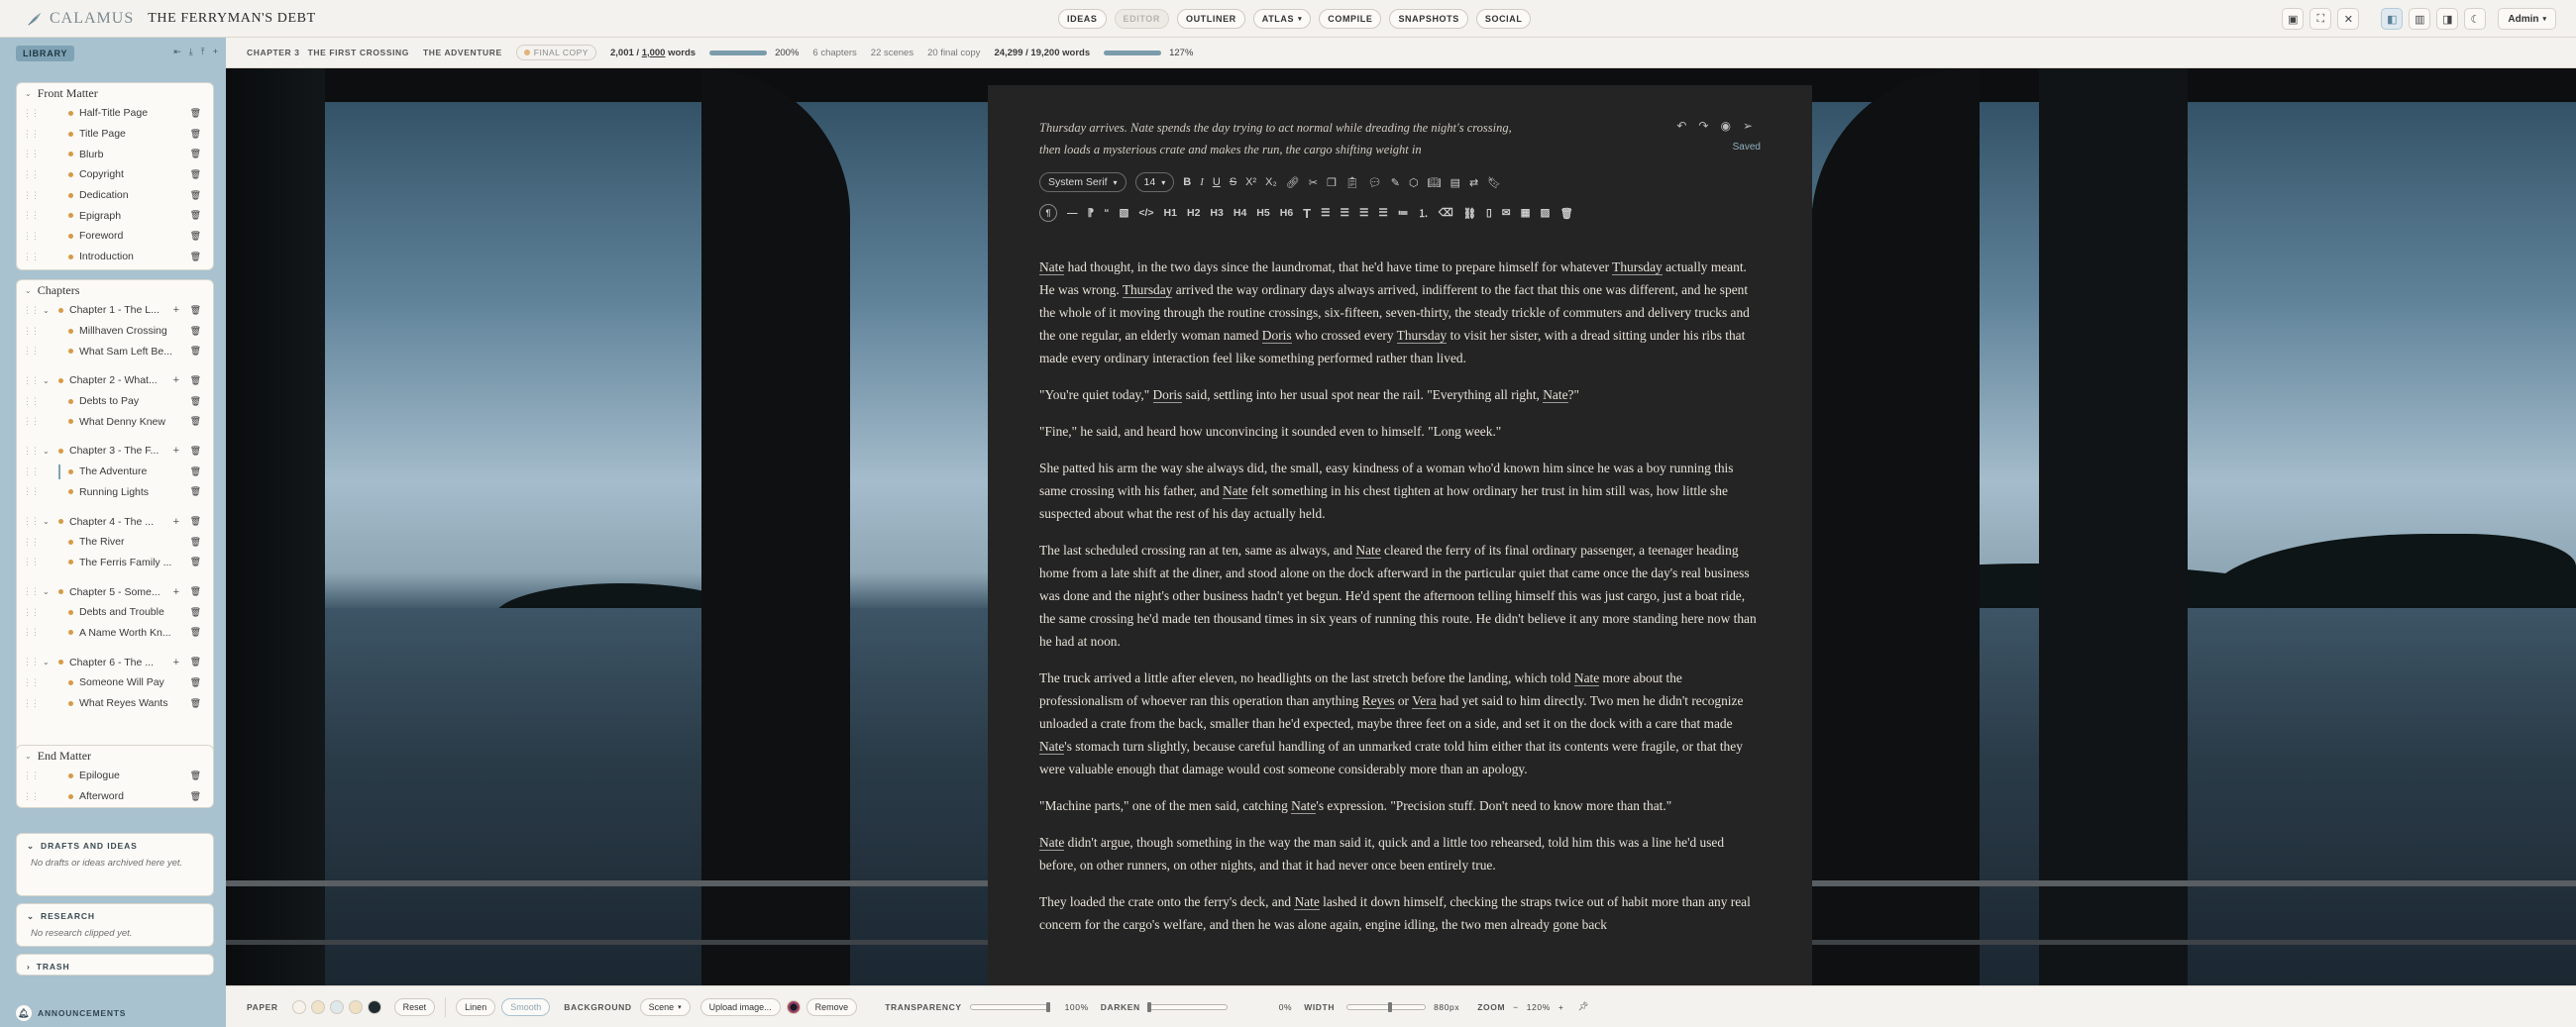 Image resolution: width=2576 pixels, height=1027 pixels. I want to click on close-icon: ✕, so click(2348, 19).